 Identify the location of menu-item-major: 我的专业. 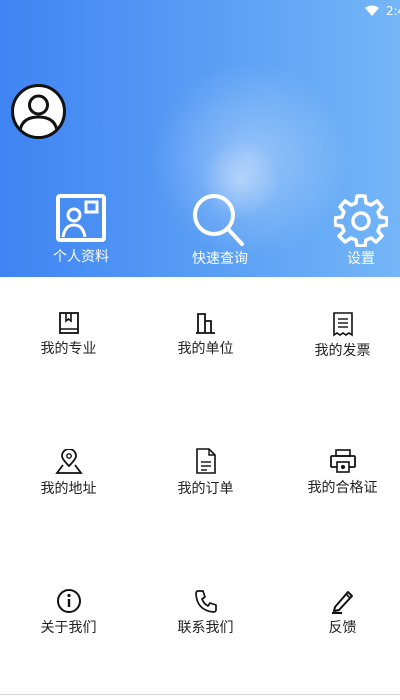
(68, 341).